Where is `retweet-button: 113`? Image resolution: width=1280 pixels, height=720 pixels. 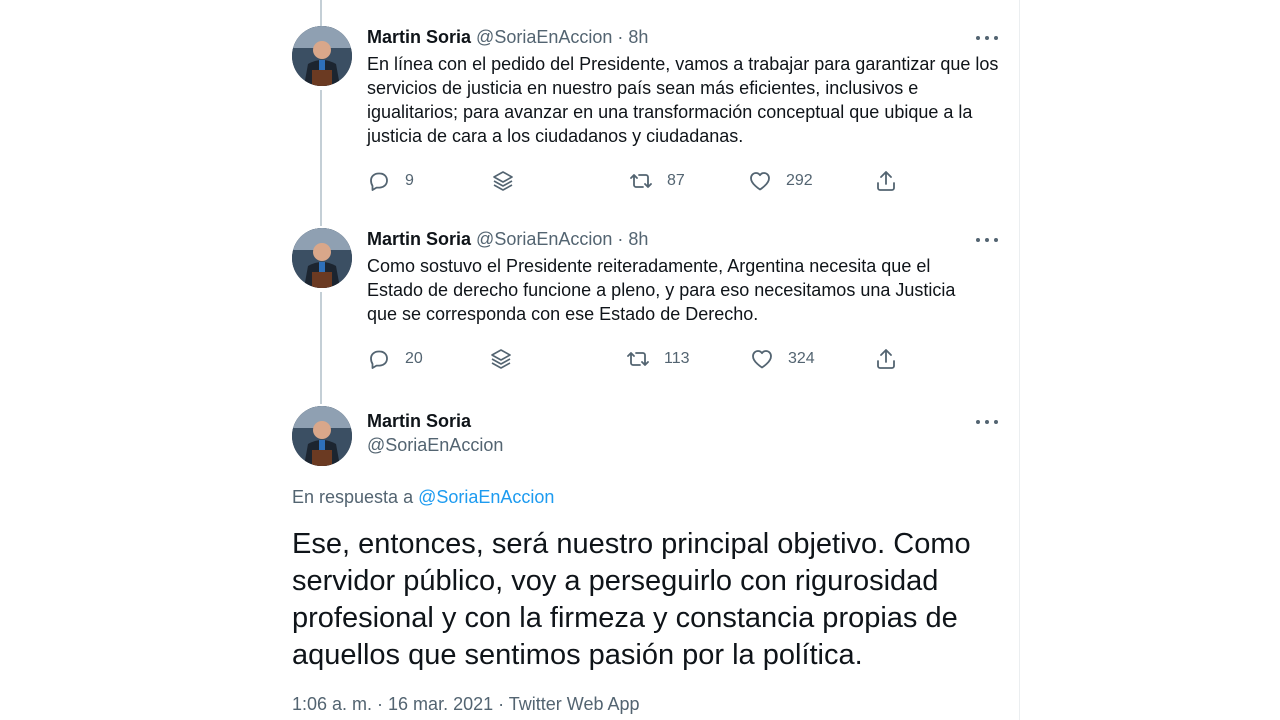
retweet-button: 113 is located at coordinates (658, 359).